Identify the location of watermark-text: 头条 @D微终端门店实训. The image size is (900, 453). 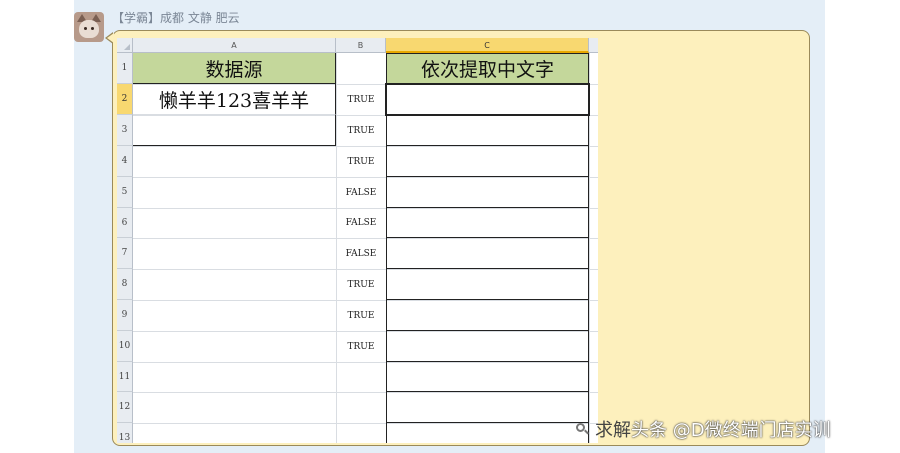
(731, 430).